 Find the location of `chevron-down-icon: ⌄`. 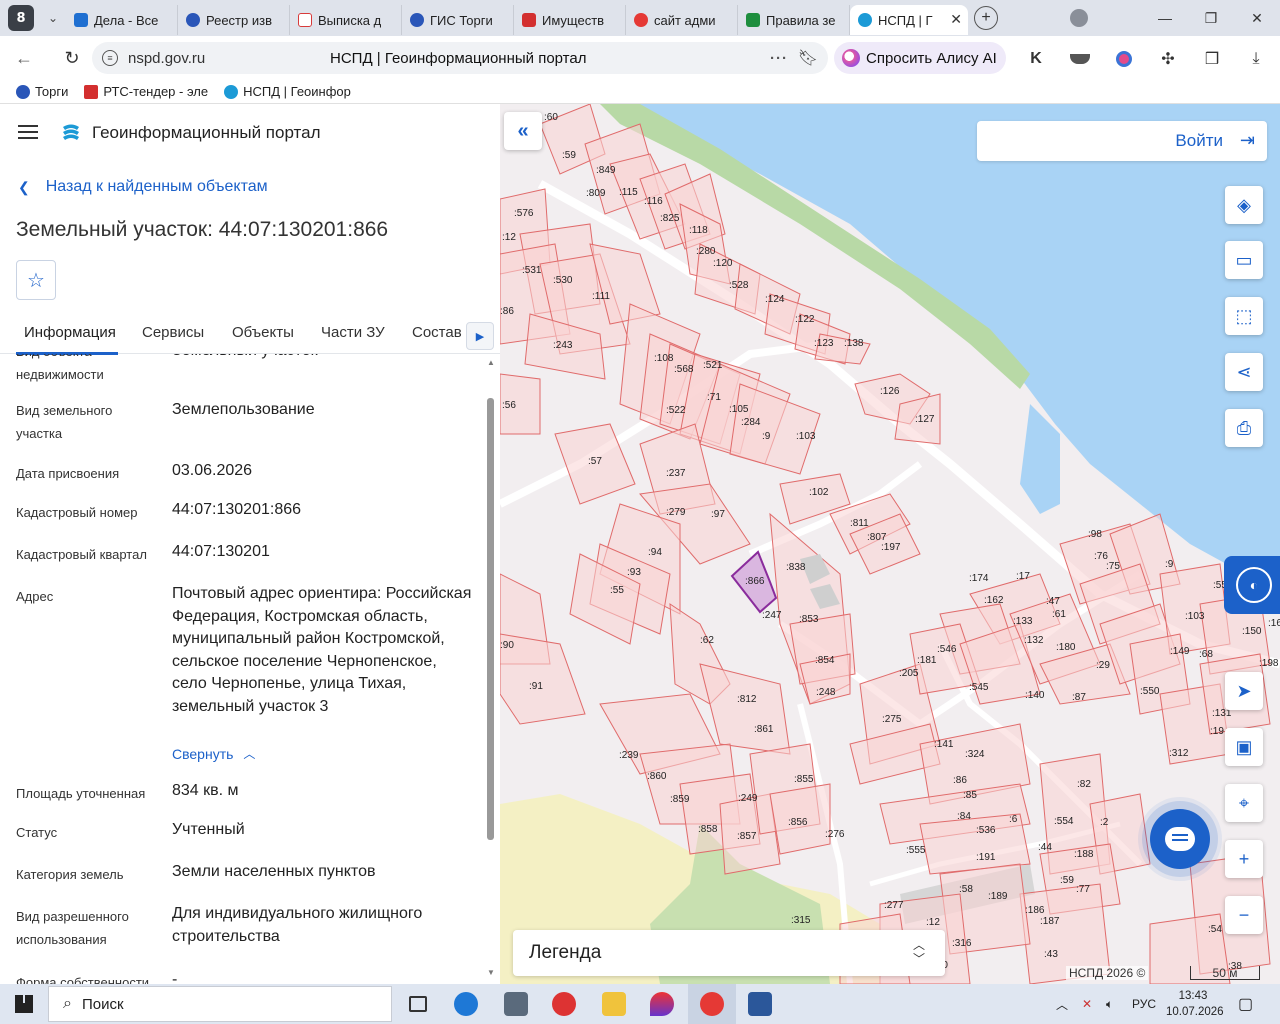

chevron-down-icon: ⌄ is located at coordinates (53, 18).